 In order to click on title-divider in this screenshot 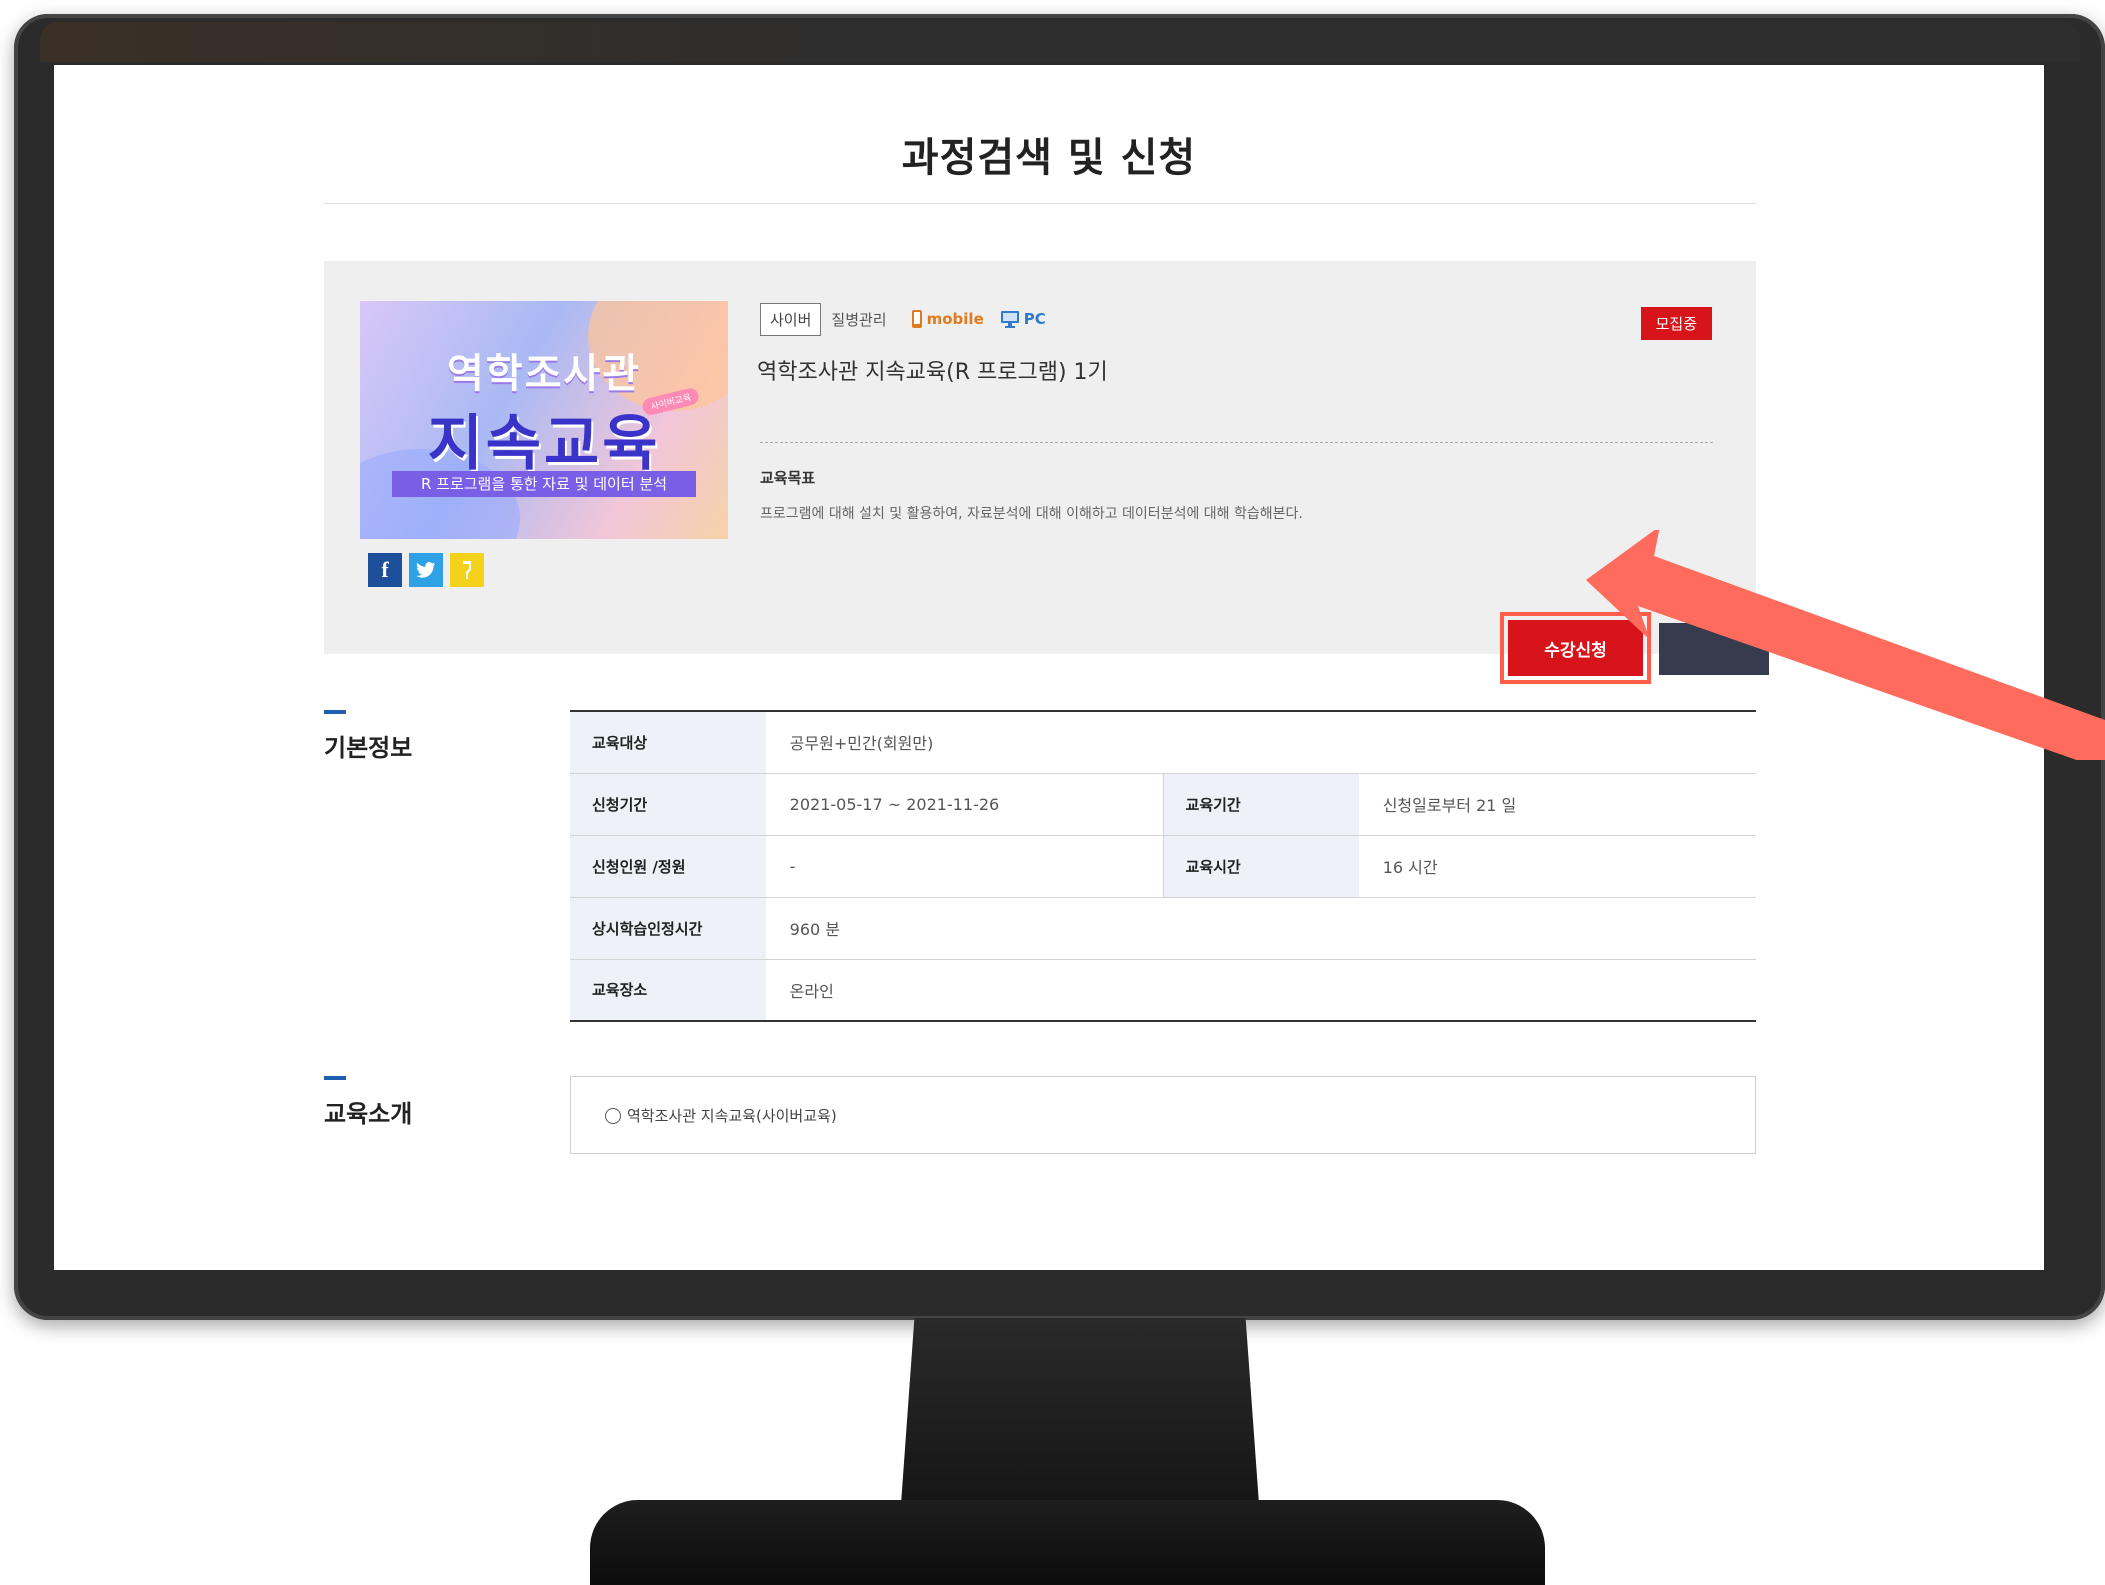, I will do `click(1040, 203)`.